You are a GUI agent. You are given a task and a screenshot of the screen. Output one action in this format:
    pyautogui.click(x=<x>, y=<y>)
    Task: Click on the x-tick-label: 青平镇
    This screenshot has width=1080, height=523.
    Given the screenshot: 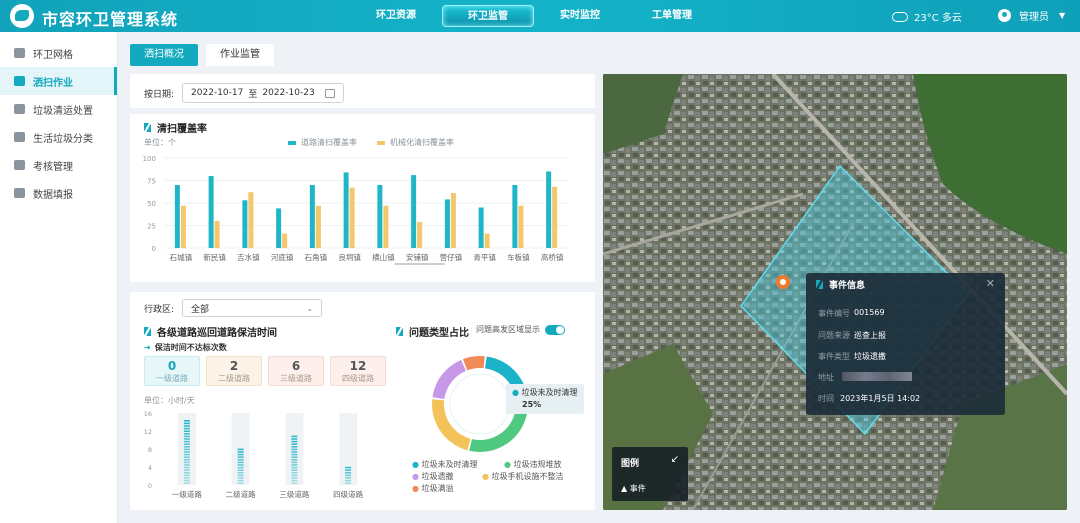 What is the action you would take?
    pyautogui.click(x=484, y=257)
    